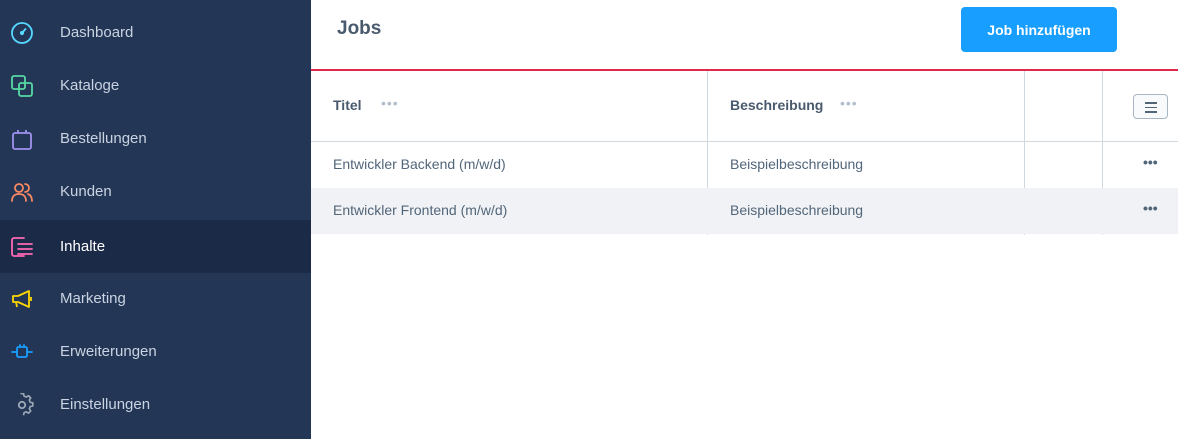  What do you see at coordinates (390, 103) in the screenshot?
I see `column-menu-titel-button: •••` at bounding box center [390, 103].